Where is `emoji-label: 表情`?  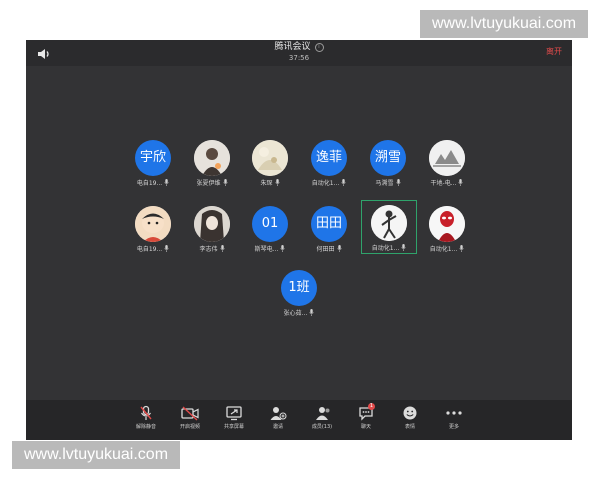 emoji-label: 表情 is located at coordinates (409, 427).